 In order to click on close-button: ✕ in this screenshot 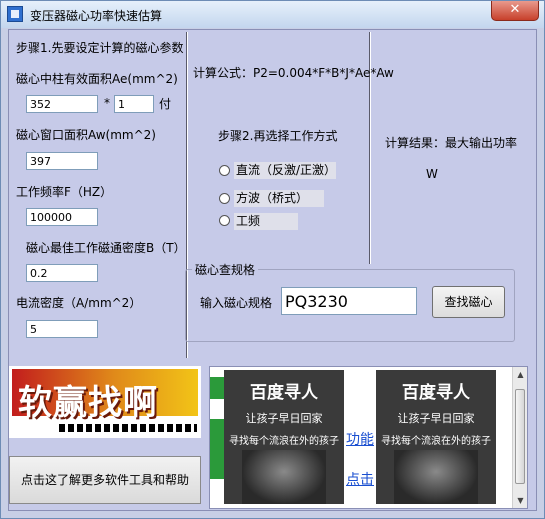, I will do `click(515, 11)`.